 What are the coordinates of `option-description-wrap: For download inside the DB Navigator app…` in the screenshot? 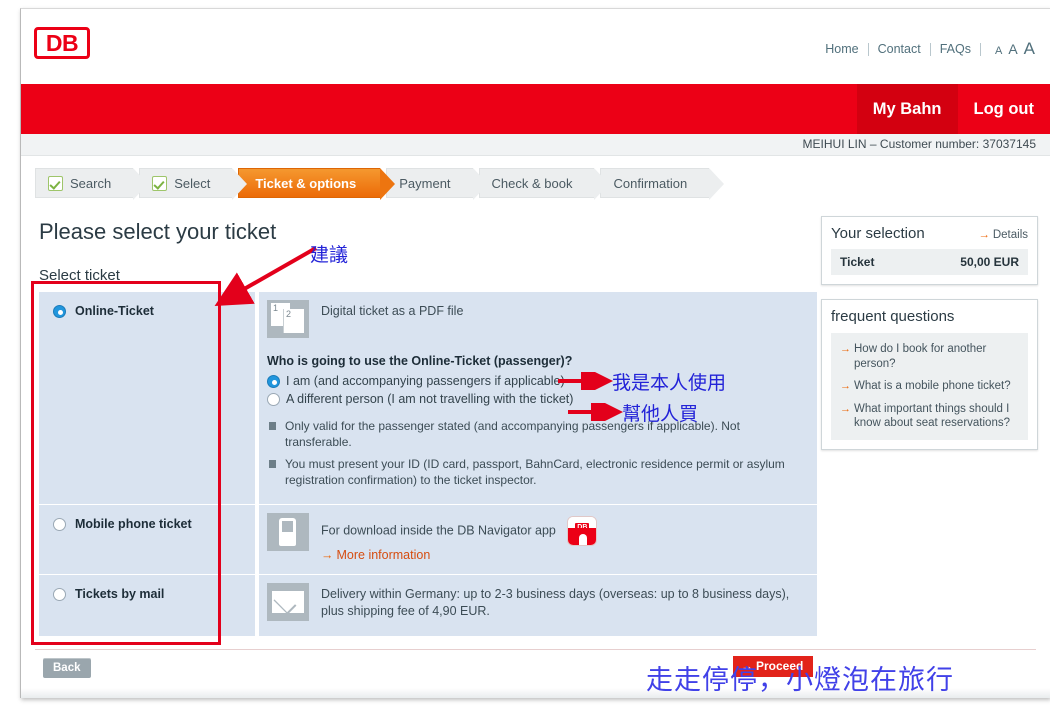 It's located at (459, 529).